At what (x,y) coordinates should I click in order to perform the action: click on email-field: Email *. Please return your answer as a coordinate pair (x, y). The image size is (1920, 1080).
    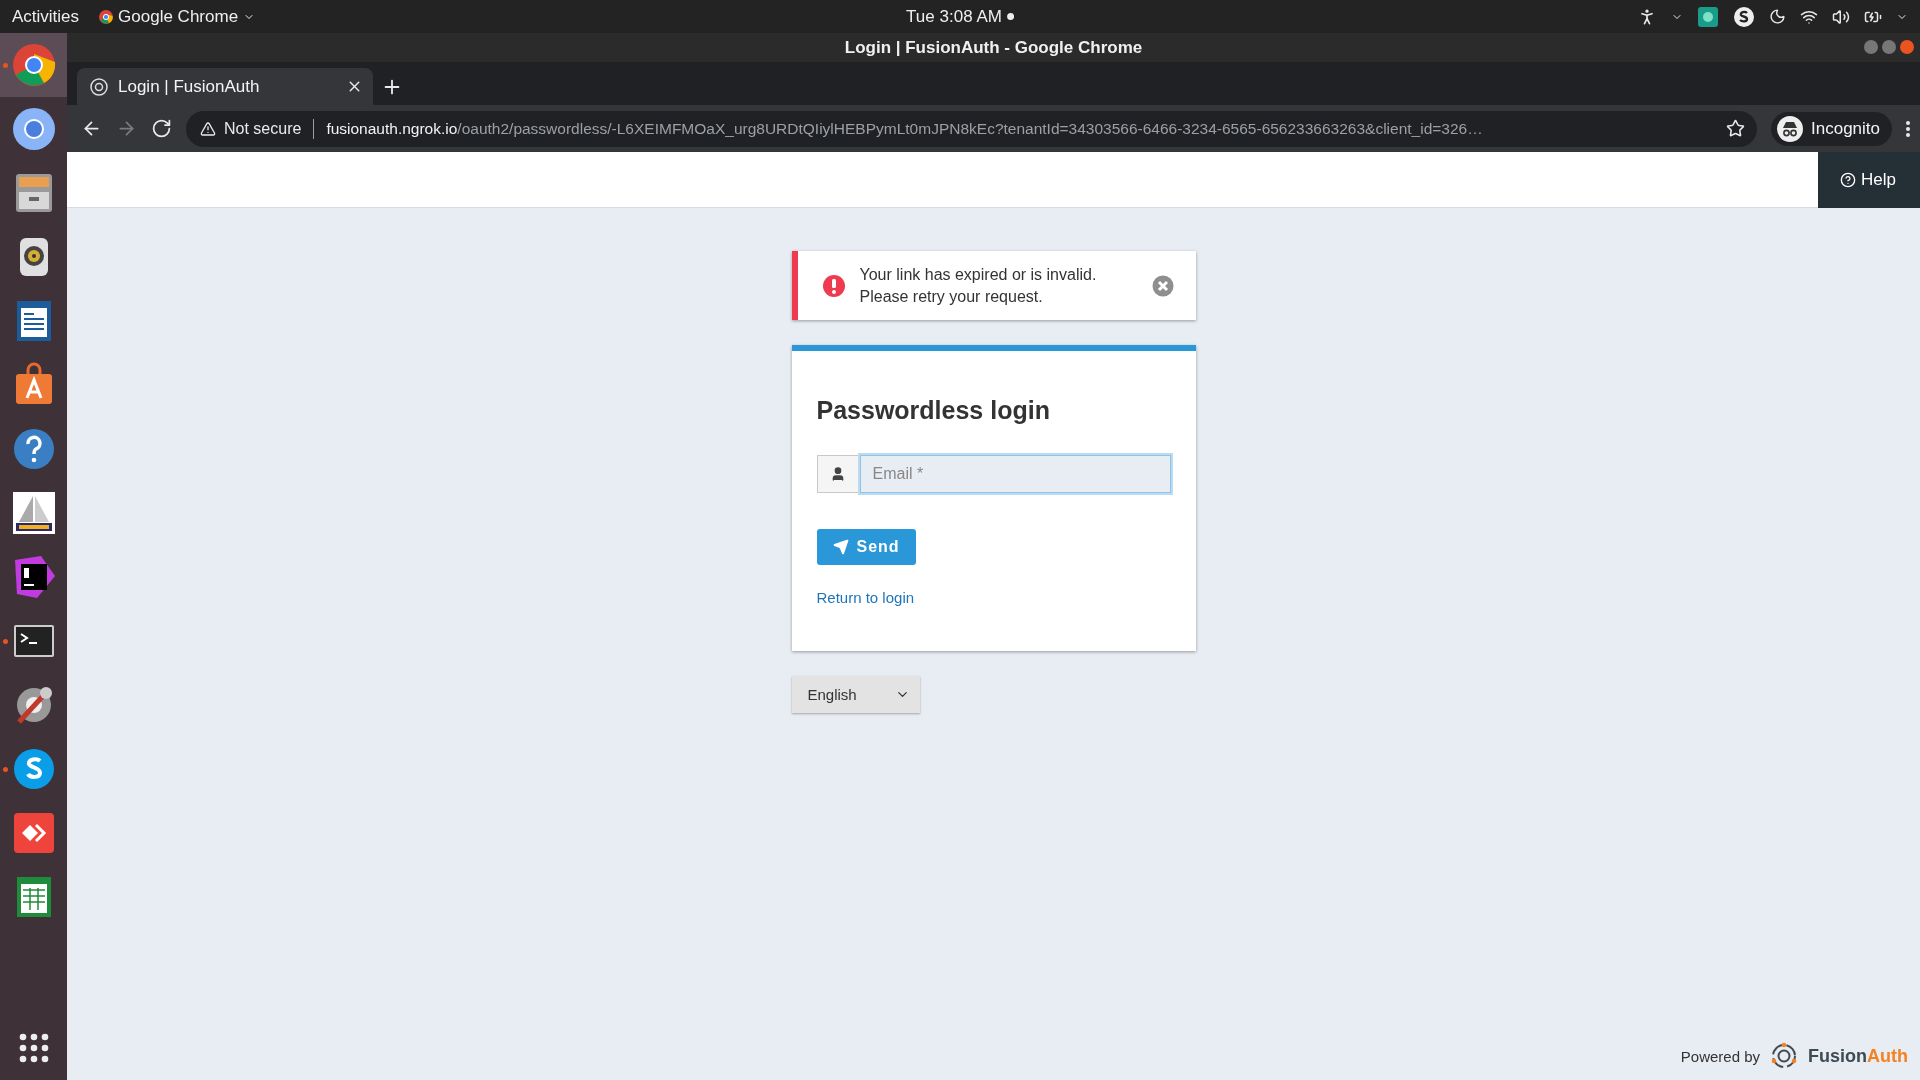
    Looking at the image, I should click on (1015, 474).